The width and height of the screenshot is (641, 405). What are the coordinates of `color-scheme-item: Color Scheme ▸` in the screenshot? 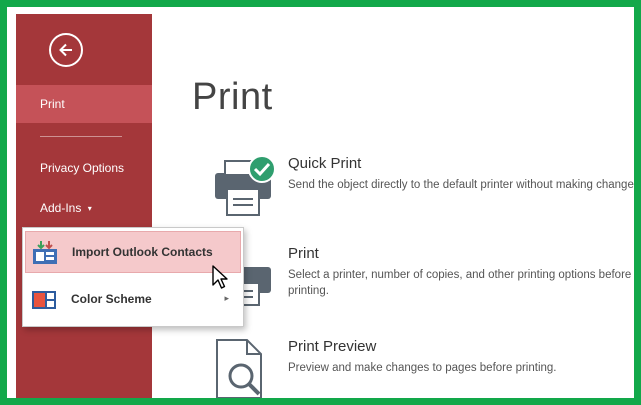 It's located at (133, 300).